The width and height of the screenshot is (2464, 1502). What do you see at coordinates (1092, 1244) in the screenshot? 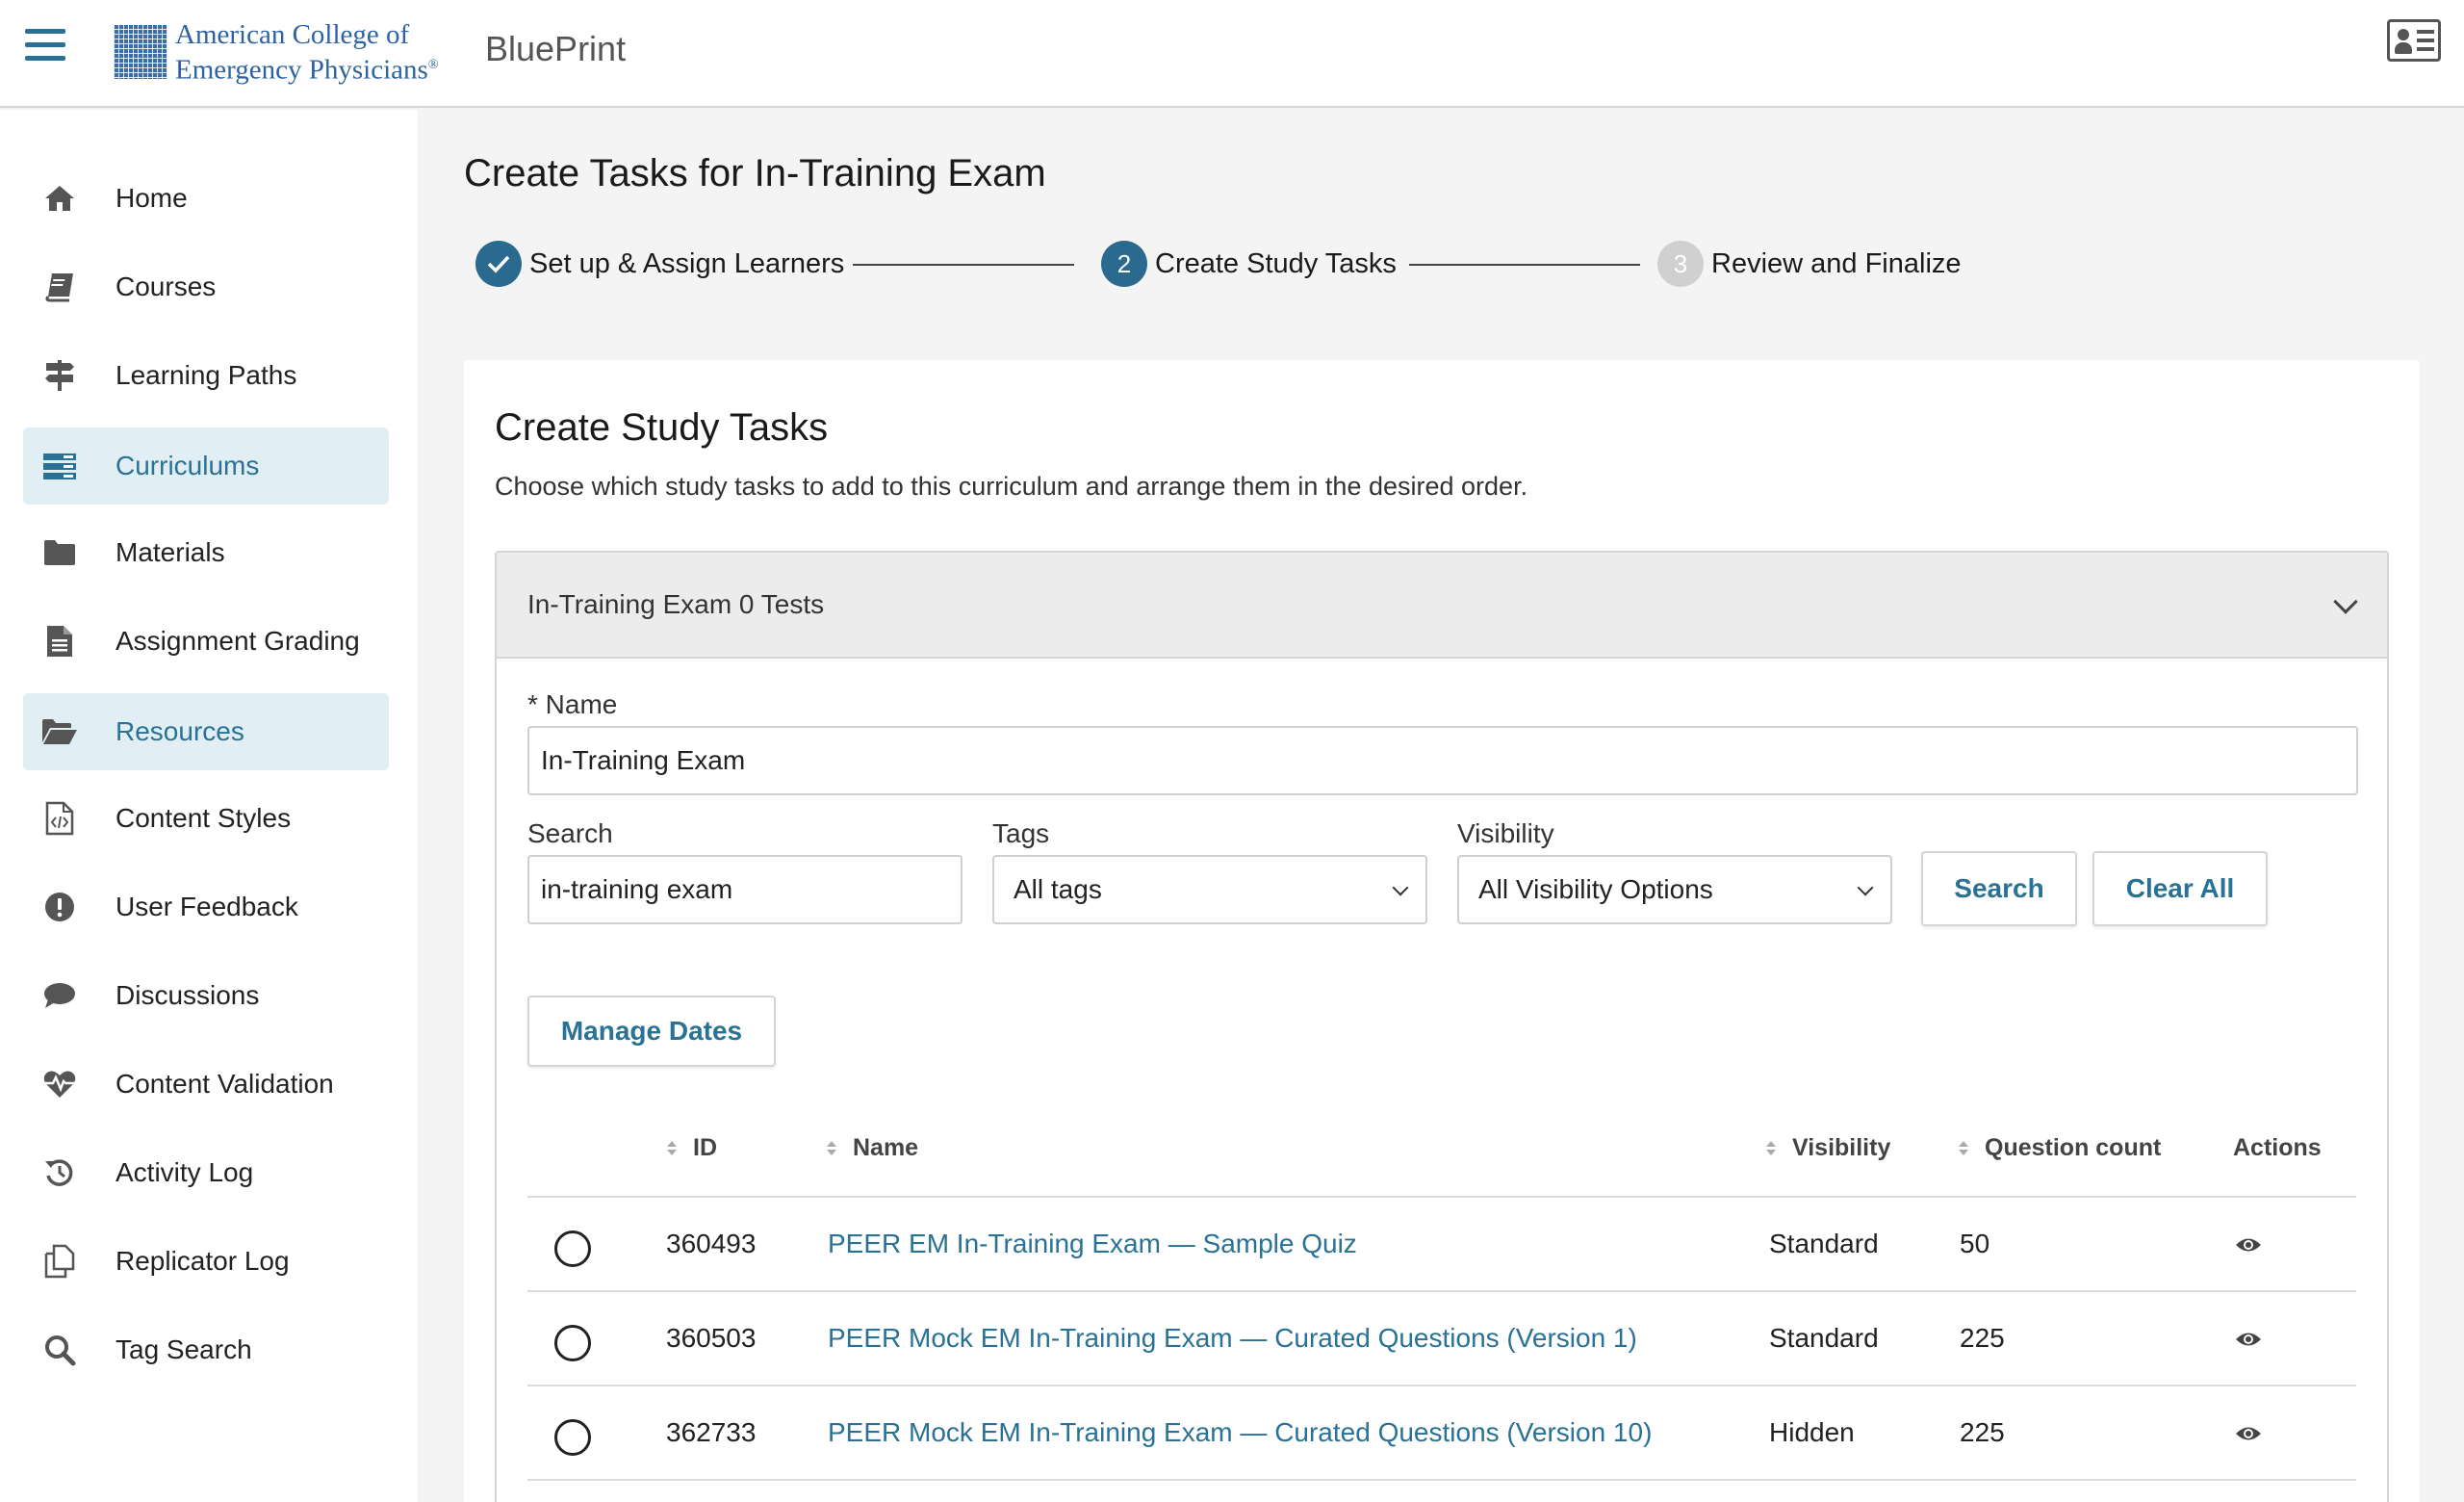
I see `row-name-link: PEER EM In-Training Exam — Sample Quiz` at bounding box center [1092, 1244].